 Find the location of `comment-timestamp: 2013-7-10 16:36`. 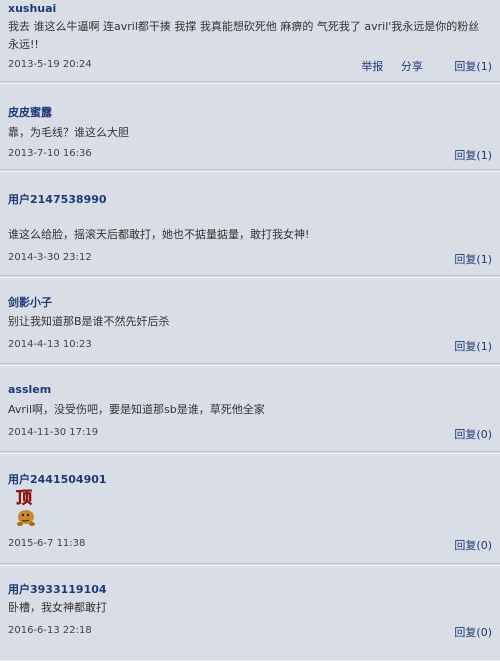

comment-timestamp: 2013-7-10 16:36 is located at coordinates (50, 153).